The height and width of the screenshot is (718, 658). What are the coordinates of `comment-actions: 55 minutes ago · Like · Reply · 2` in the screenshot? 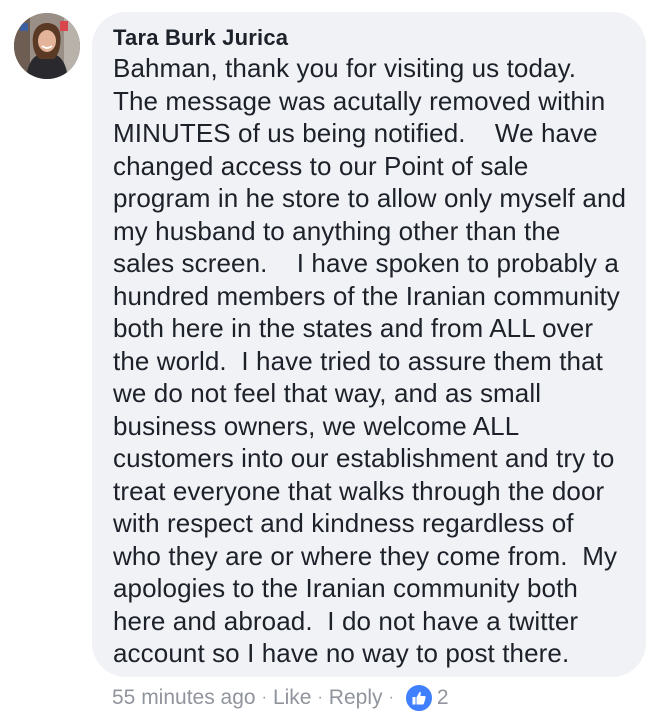 It's located at (280, 698).